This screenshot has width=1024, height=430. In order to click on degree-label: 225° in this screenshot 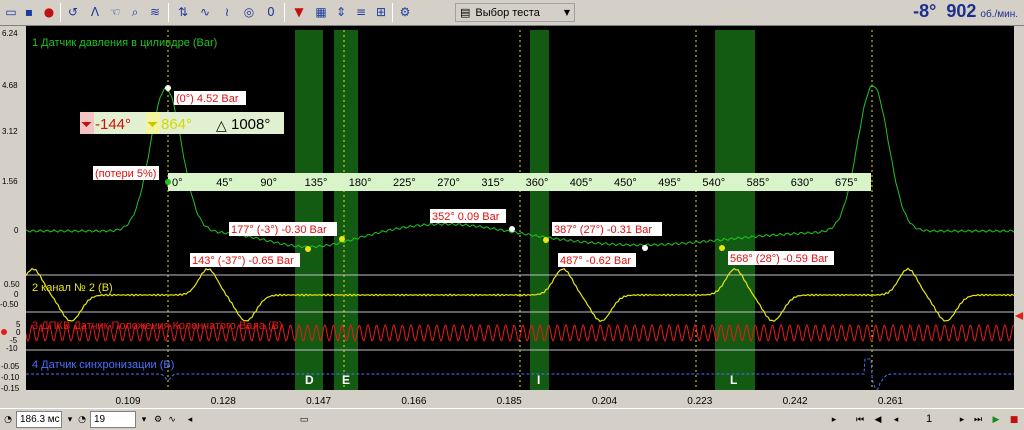, I will do `click(404, 183)`.